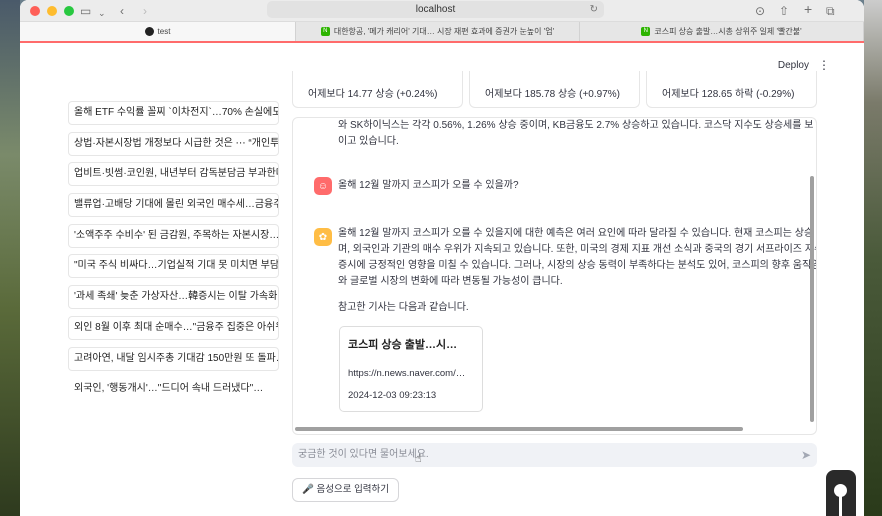 This screenshot has height=516, width=882. I want to click on desktop-wallpaper-right, so click(873, 258).